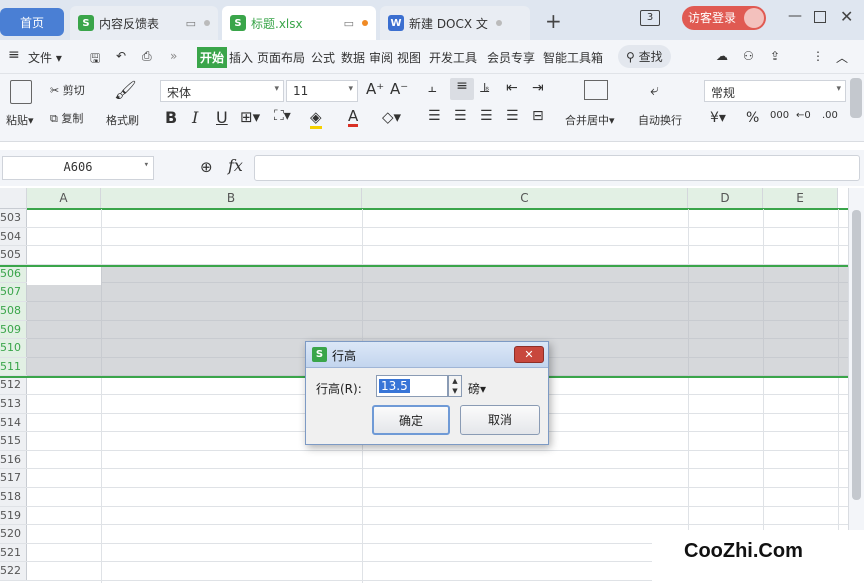  What do you see at coordinates (856, 355) in the screenshot?
I see `scrollbar-thumb` at bounding box center [856, 355].